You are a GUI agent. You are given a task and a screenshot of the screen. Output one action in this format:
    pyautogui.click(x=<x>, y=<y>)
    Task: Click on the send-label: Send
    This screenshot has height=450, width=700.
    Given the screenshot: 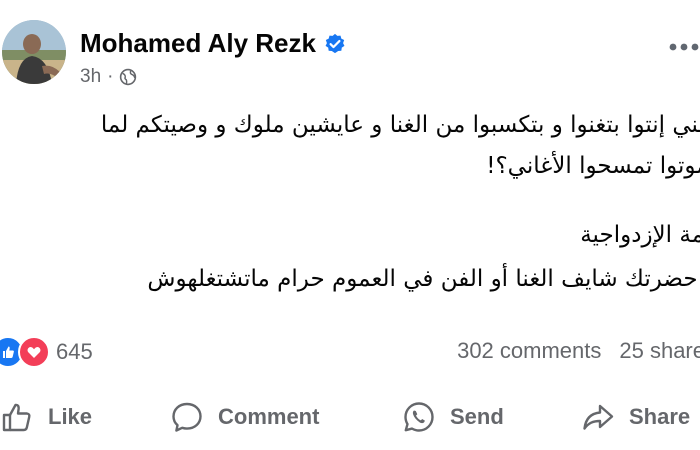 What is the action you would take?
    pyautogui.click(x=477, y=416)
    